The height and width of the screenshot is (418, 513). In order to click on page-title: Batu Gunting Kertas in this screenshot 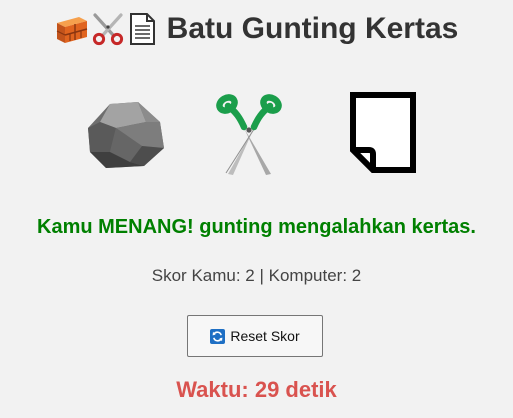, I will do `click(312, 28)`.